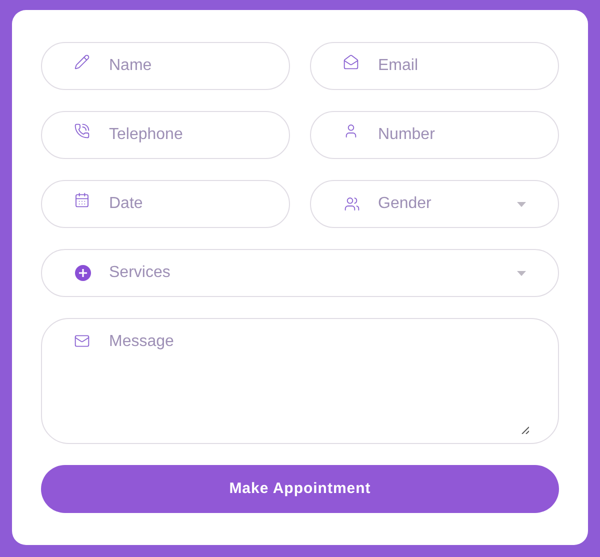  I want to click on phone-icon, so click(82, 131).